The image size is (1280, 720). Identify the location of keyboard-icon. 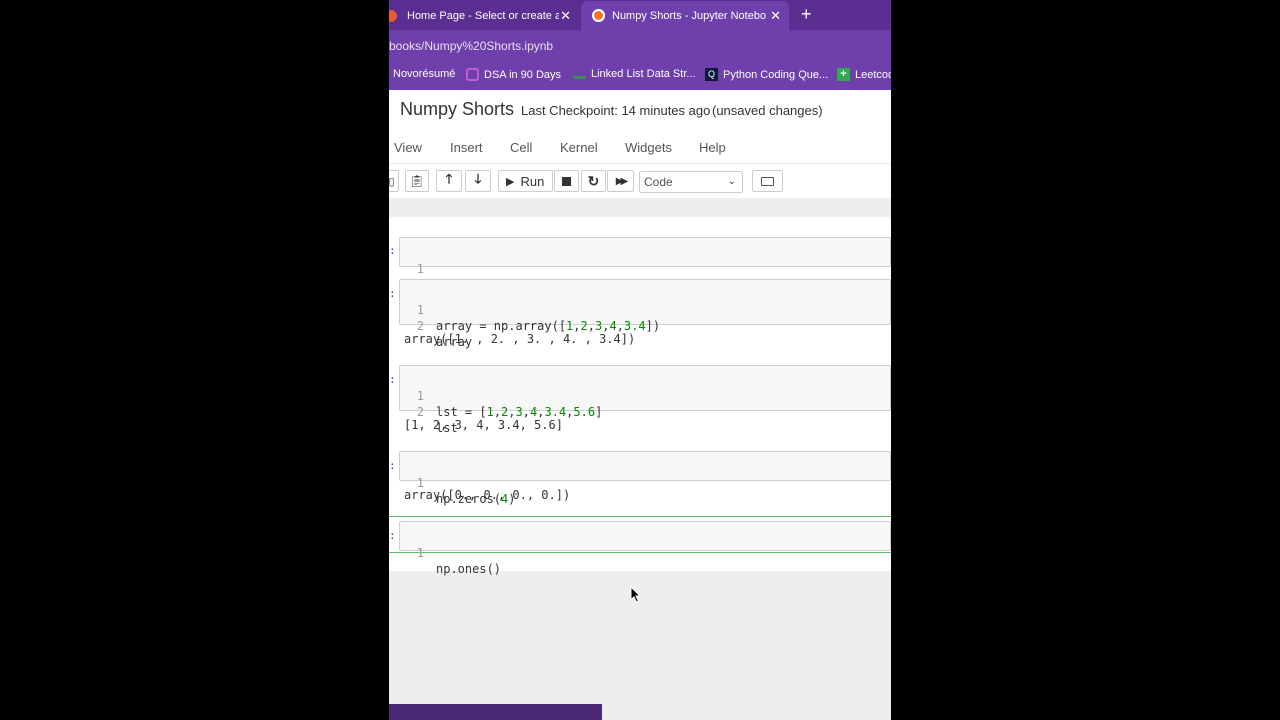
(767, 181).